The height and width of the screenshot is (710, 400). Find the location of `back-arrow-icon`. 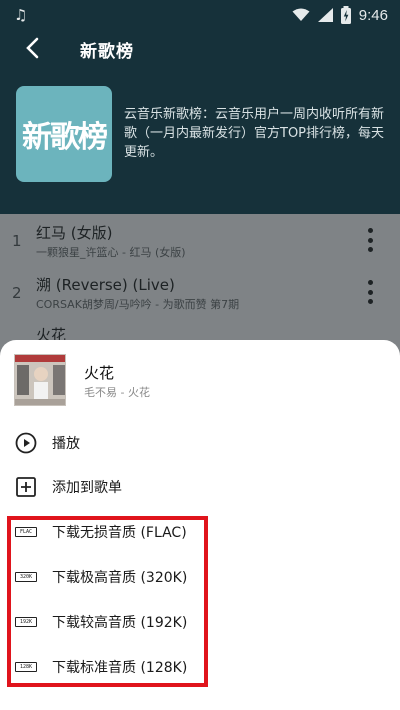

back-arrow-icon is located at coordinates (32, 48).